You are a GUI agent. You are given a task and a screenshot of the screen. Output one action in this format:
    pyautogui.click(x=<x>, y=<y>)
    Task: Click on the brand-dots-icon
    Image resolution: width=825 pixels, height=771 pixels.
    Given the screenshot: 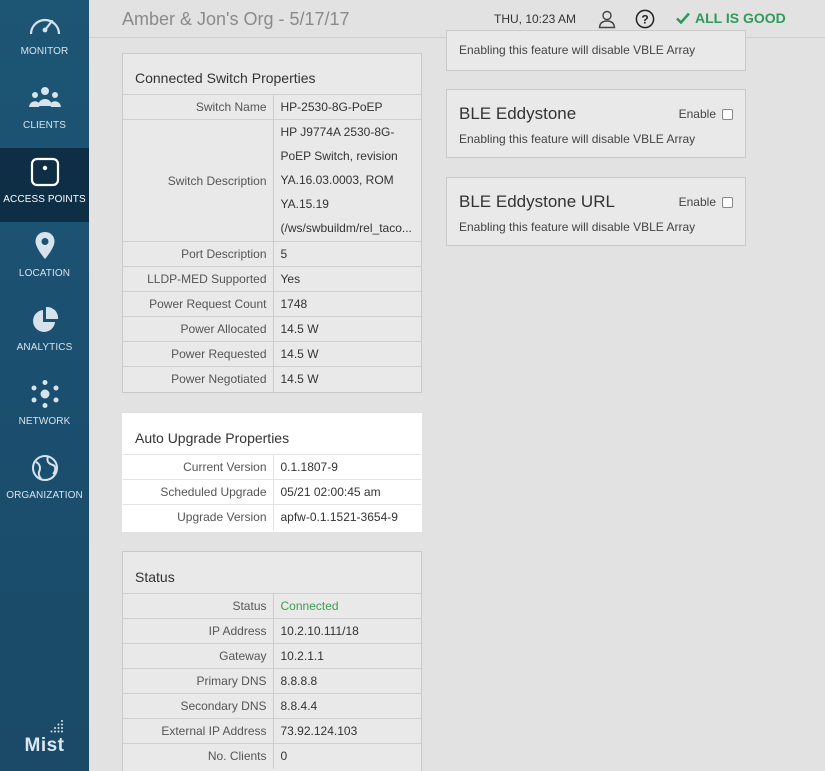 What is the action you would take?
    pyautogui.click(x=56, y=726)
    